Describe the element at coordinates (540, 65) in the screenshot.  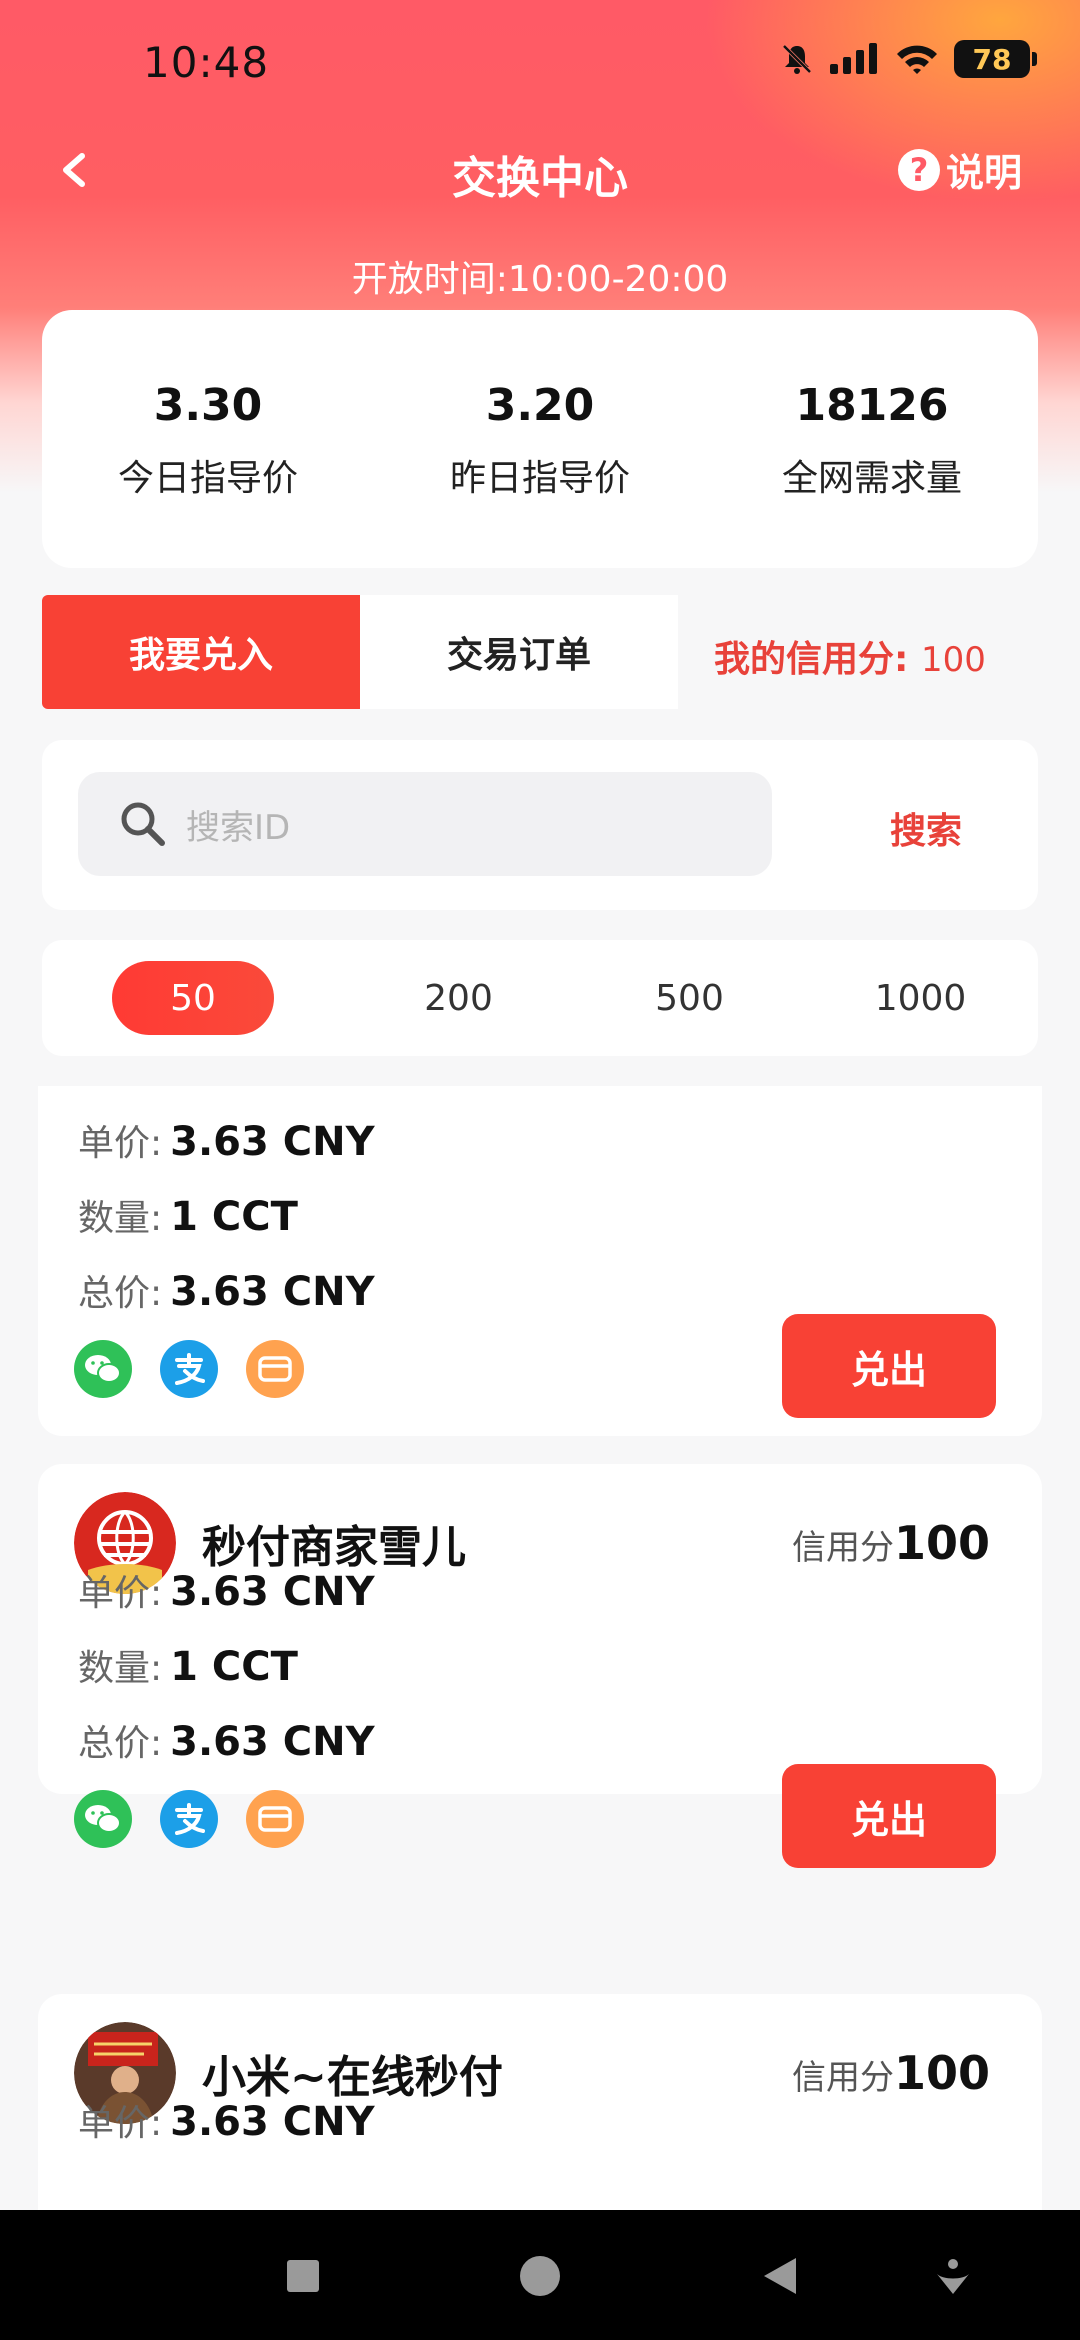
I see `status-bar: 10:48 78` at that location.